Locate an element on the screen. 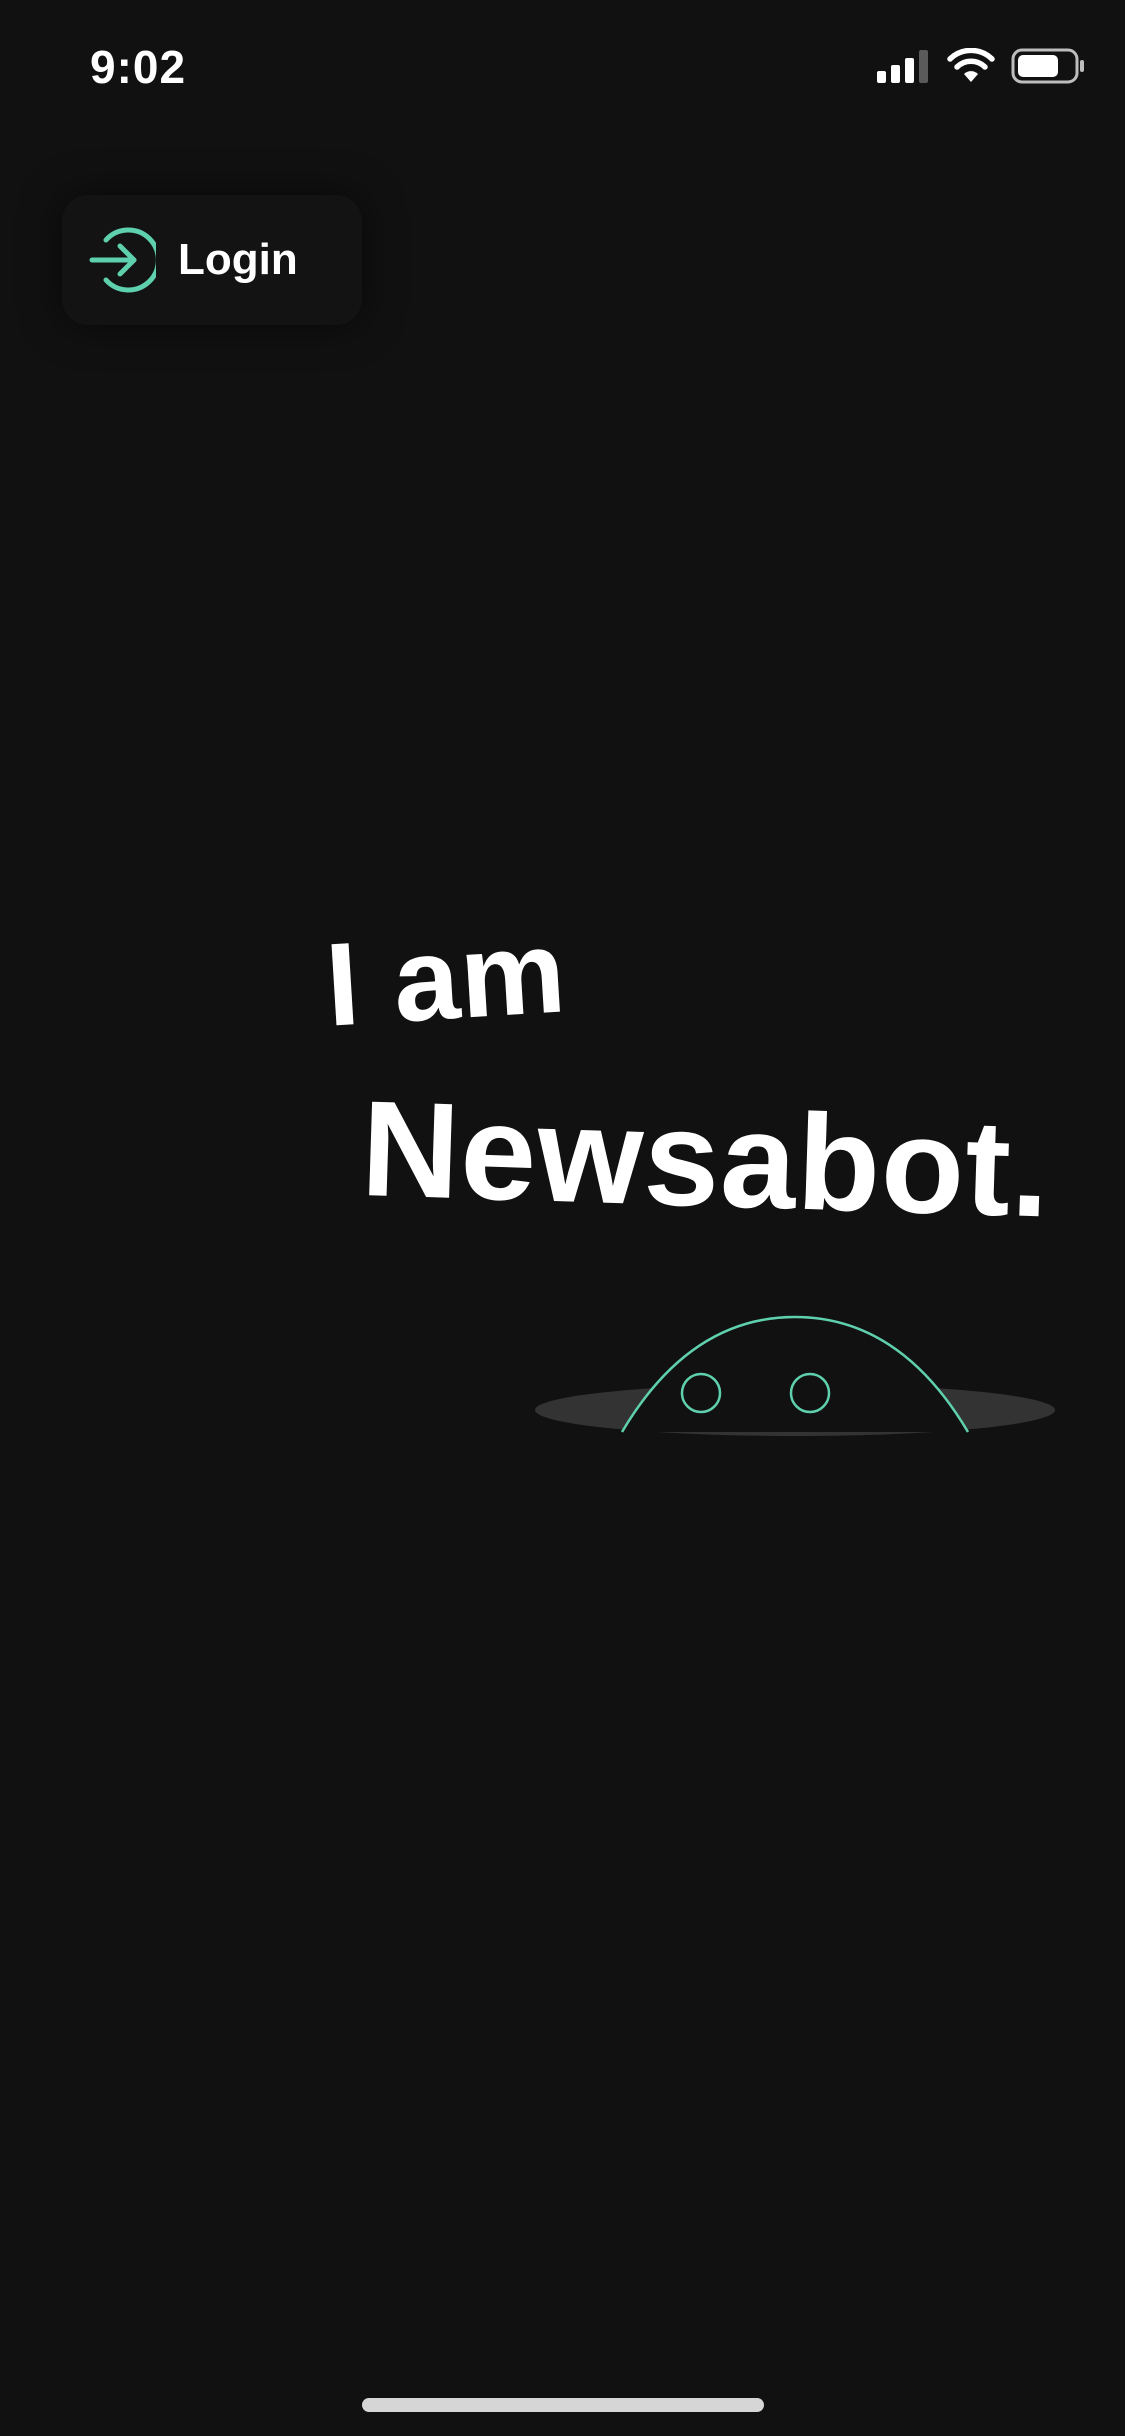 The image size is (1125, 2436). status-bar: 9:02 is located at coordinates (562, 70).